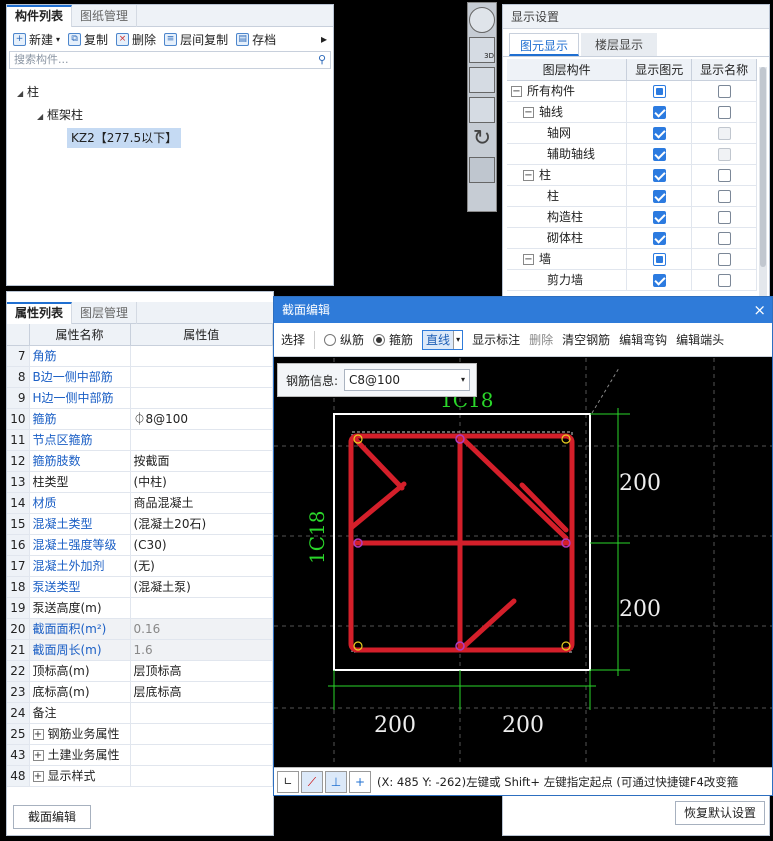 The width and height of the screenshot is (773, 841). What do you see at coordinates (324, 39) in the screenshot?
I see `toolbar-more-icon: ▸` at bounding box center [324, 39].